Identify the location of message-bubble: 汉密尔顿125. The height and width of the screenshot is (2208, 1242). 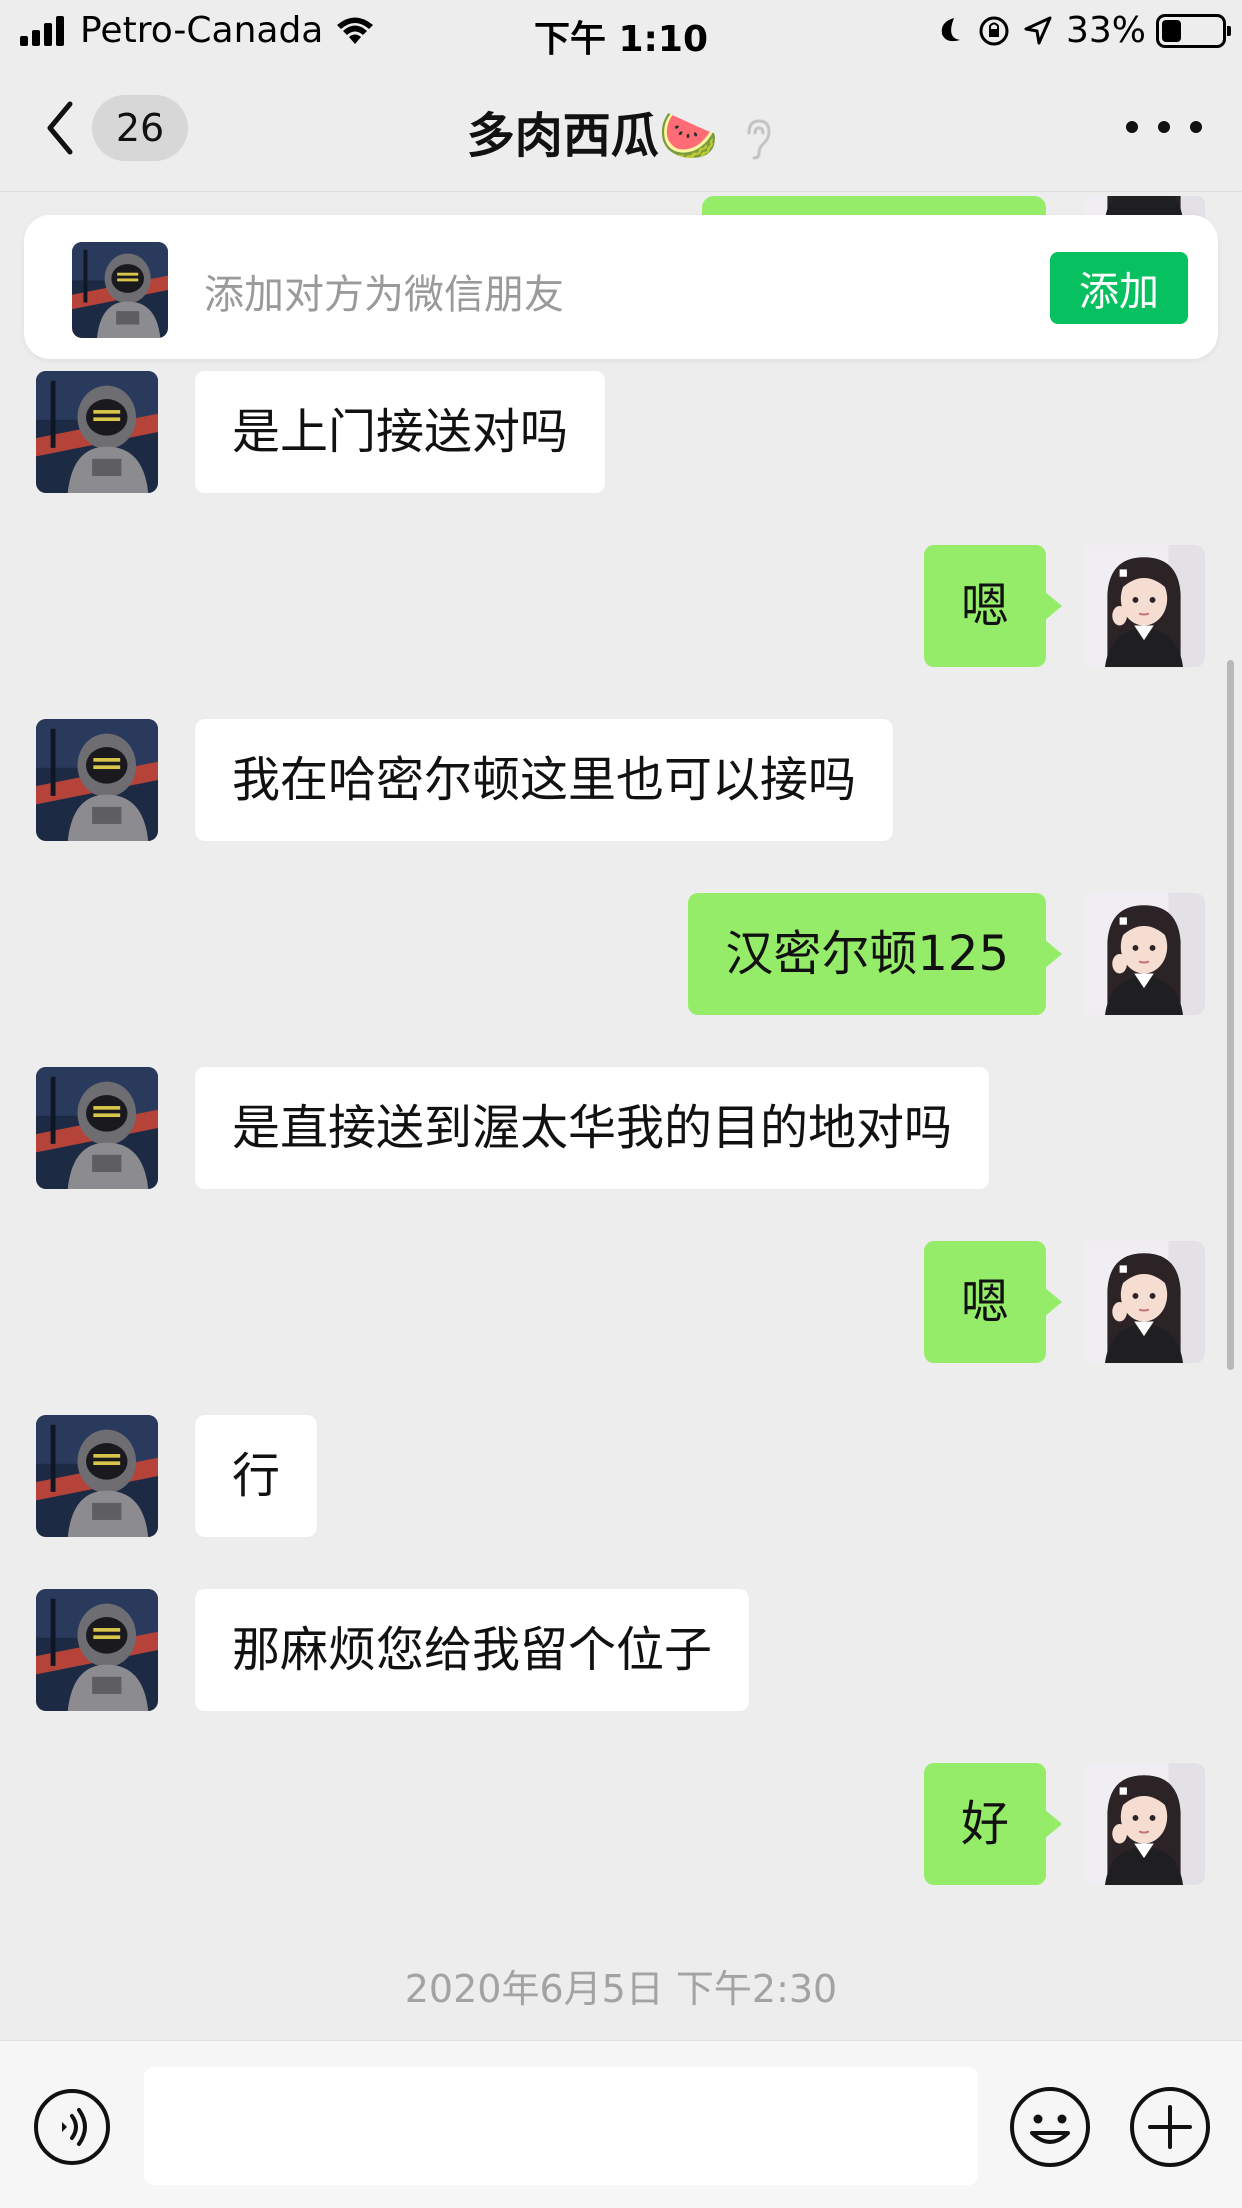
(875, 954).